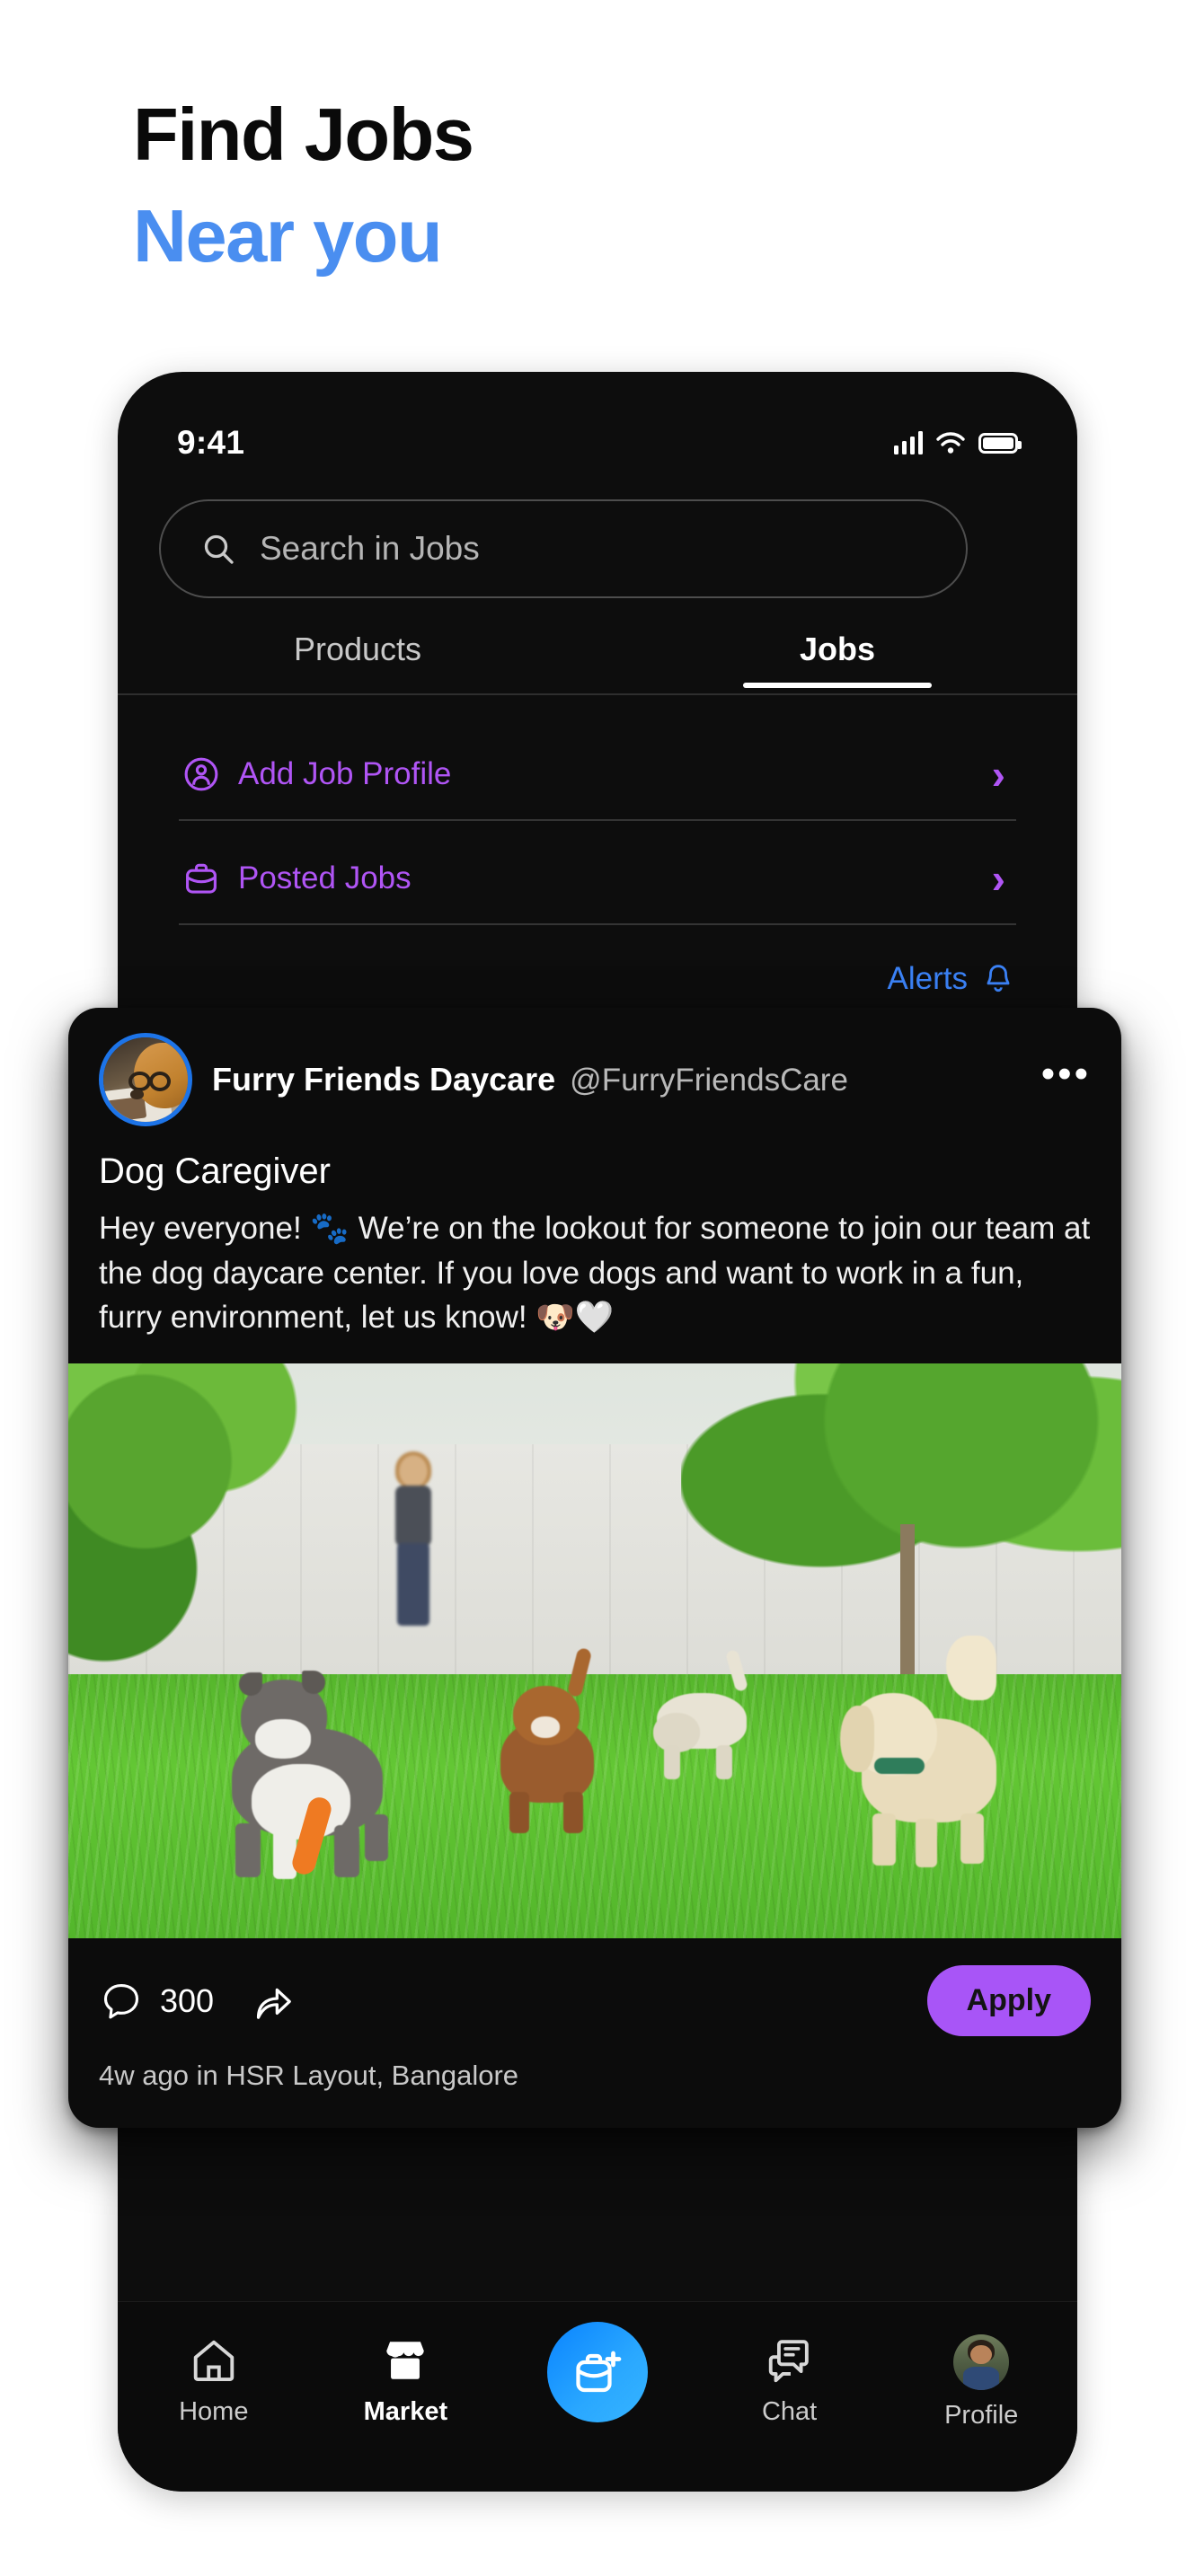  What do you see at coordinates (345, 773) in the screenshot?
I see `quick-link-label: Add Job Profile` at bounding box center [345, 773].